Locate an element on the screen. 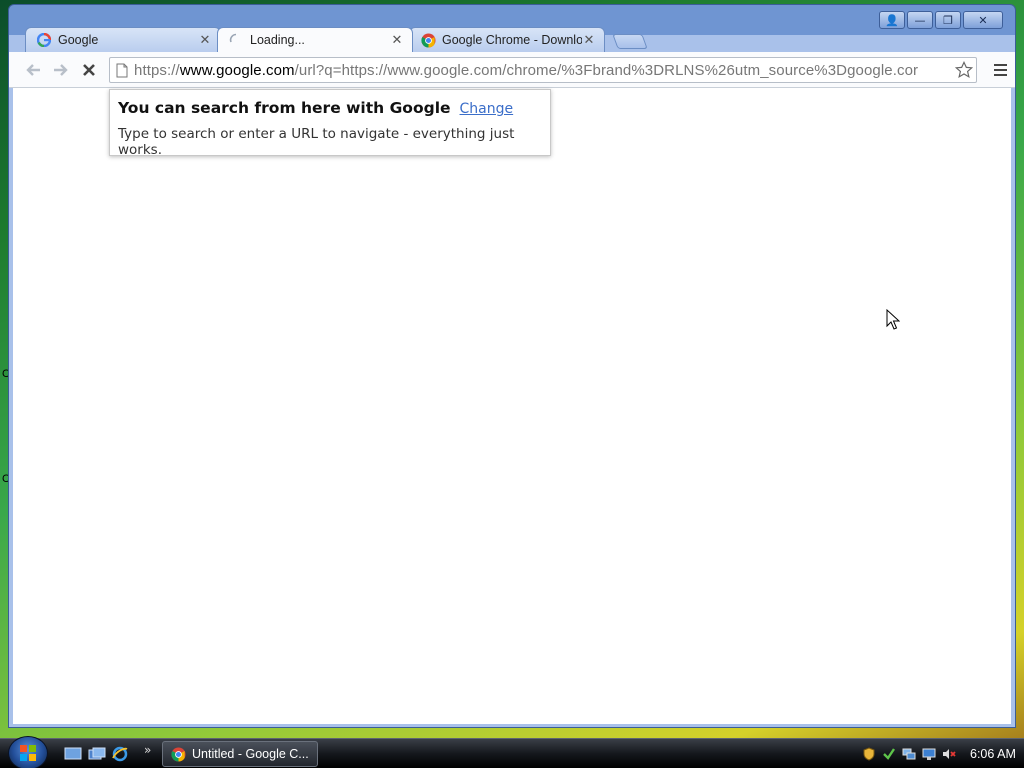  security-shield-icon is located at coordinates (869, 754).